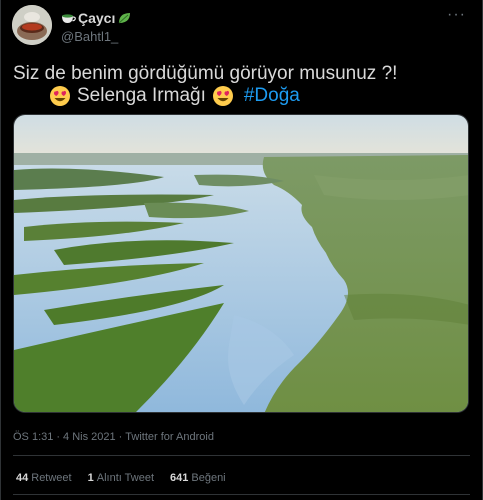 Image resolution: width=483 pixels, height=500 pixels. Describe the element at coordinates (169, 437) in the screenshot. I see `tweet-source: Twitter for Android` at that location.